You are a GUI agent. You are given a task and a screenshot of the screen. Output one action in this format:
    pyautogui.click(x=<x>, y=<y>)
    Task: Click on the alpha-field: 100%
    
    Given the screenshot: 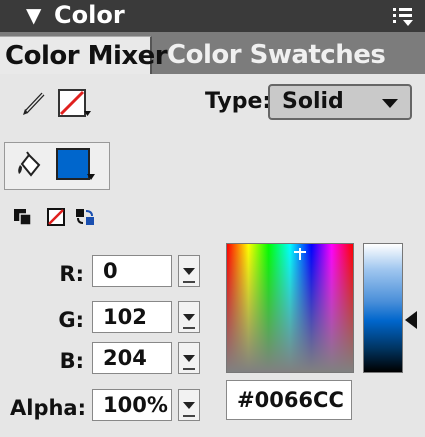 What is the action you would take?
    pyautogui.click(x=132, y=405)
    